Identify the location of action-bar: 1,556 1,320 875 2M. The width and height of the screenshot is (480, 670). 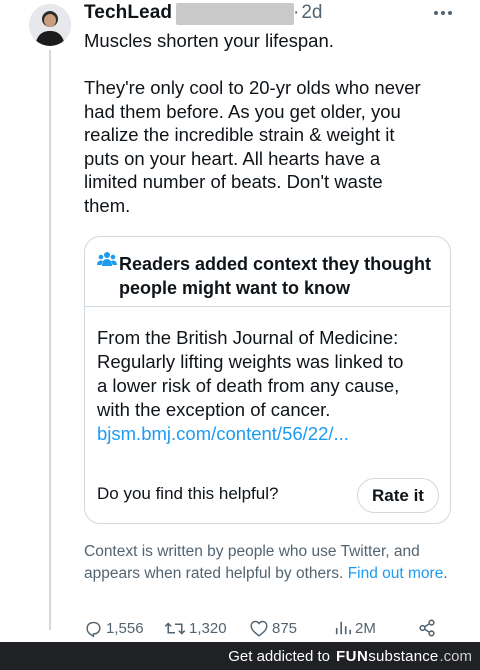
(269, 628).